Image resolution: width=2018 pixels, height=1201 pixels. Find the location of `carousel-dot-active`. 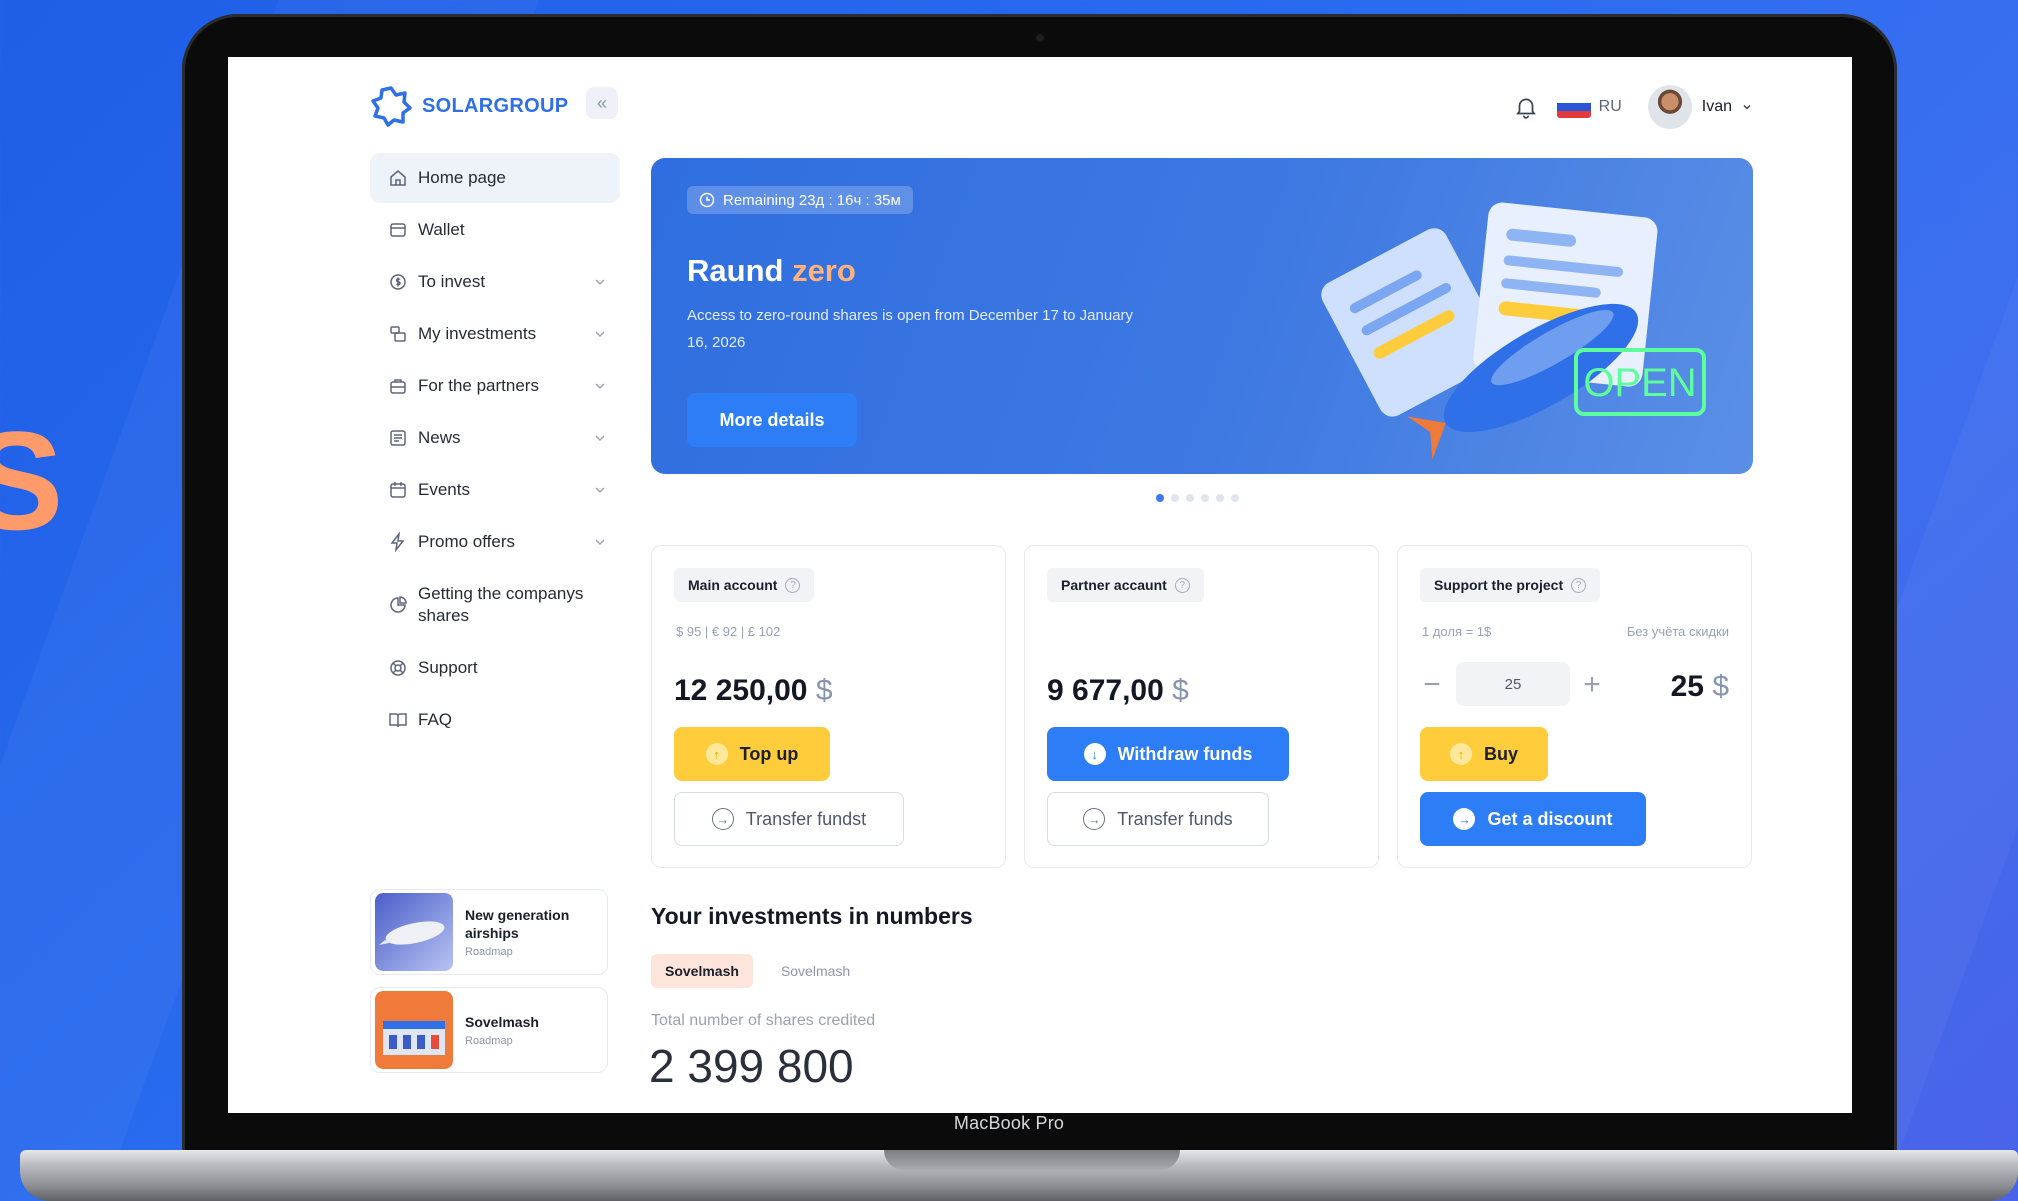

carousel-dot-active is located at coordinates (1160, 498).